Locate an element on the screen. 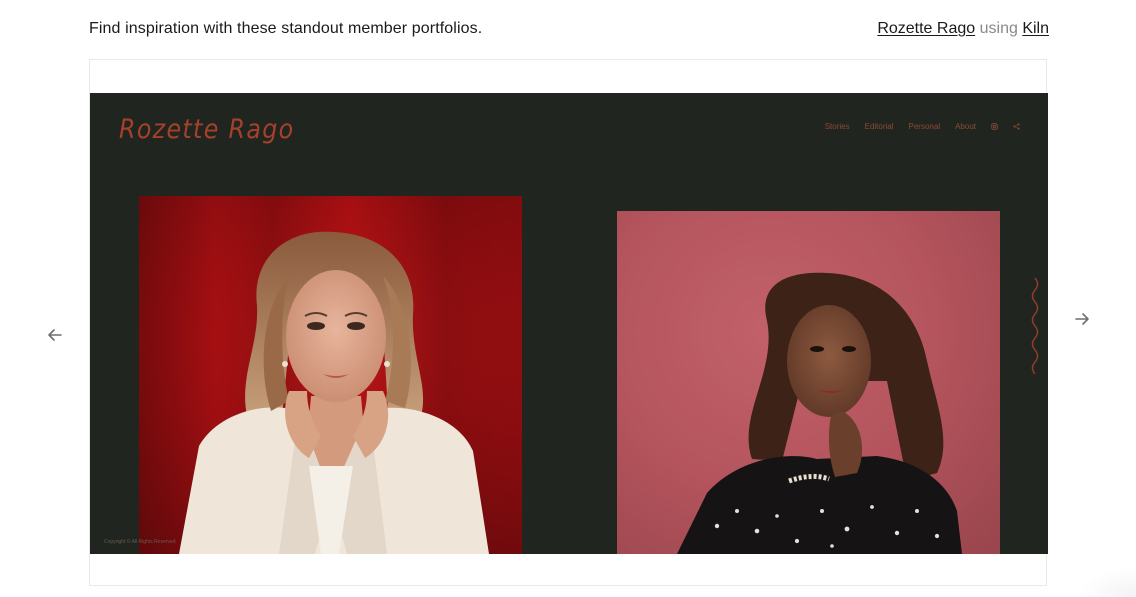 This screenshot has height=597, width=1136. portfolio-credit: Rozette Rago using Kiln is located at coordinates (963, 29).